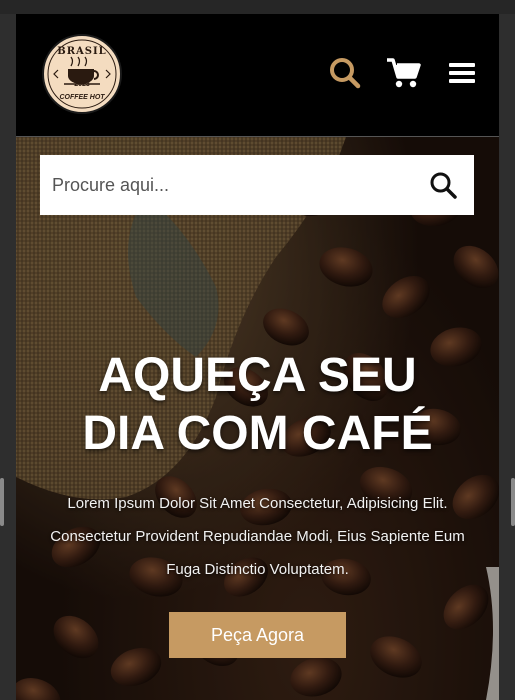  What do you see at coordinates (82, 97) in the screenshot?
I see `logo-brand-bottom: COFFEE HOT` at bounding box center [82, 97].